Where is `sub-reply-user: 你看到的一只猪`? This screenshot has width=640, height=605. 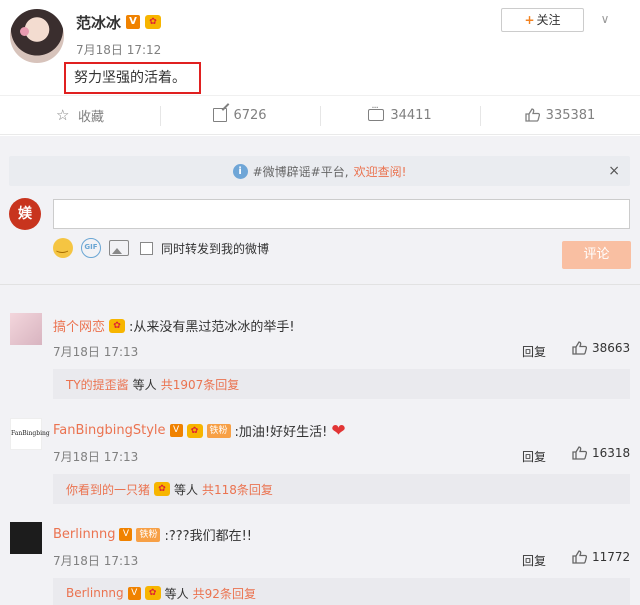
sub-reply-user: 你看到的一只猪 is located at coordinates (108, 489).